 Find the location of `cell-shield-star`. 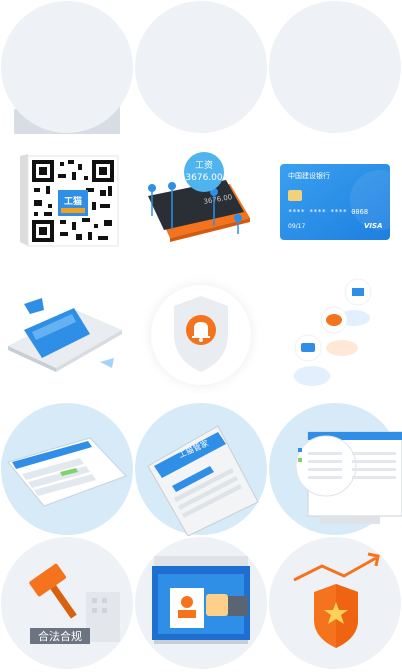

cell-shield-star is located at coordinates (335, 603).